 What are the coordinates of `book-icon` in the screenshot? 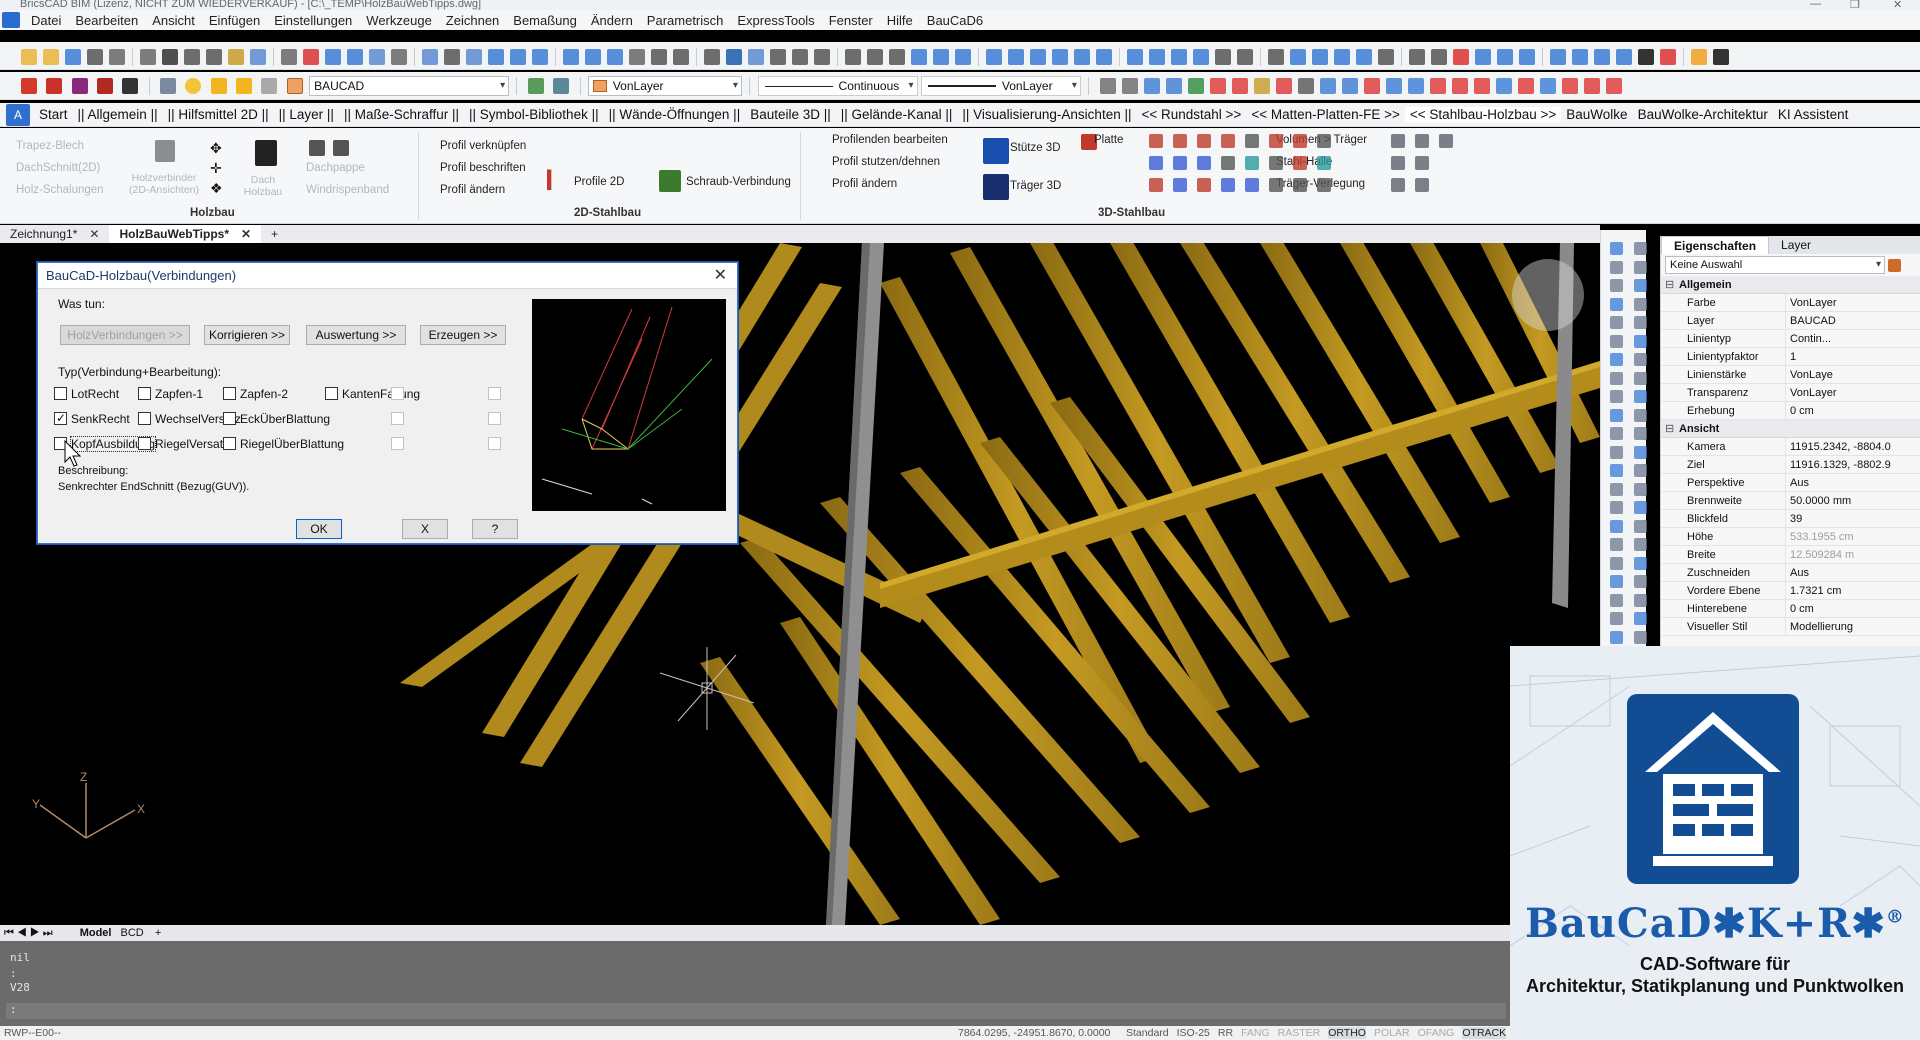 It's located at (130, 86).